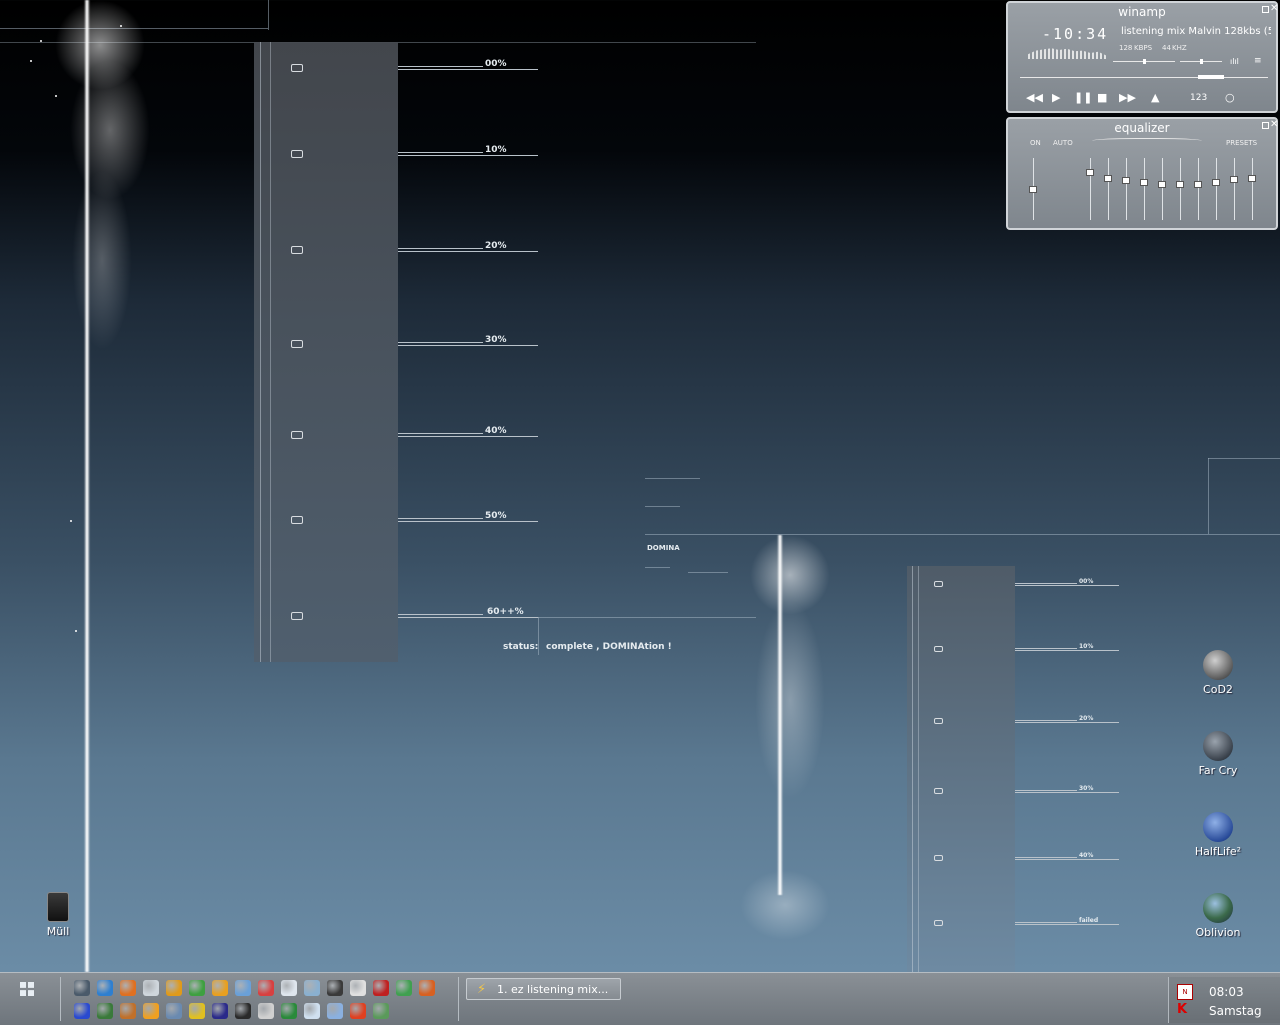  I want to click on playlist-toggle-icon: ≡, so click(1258, 61).